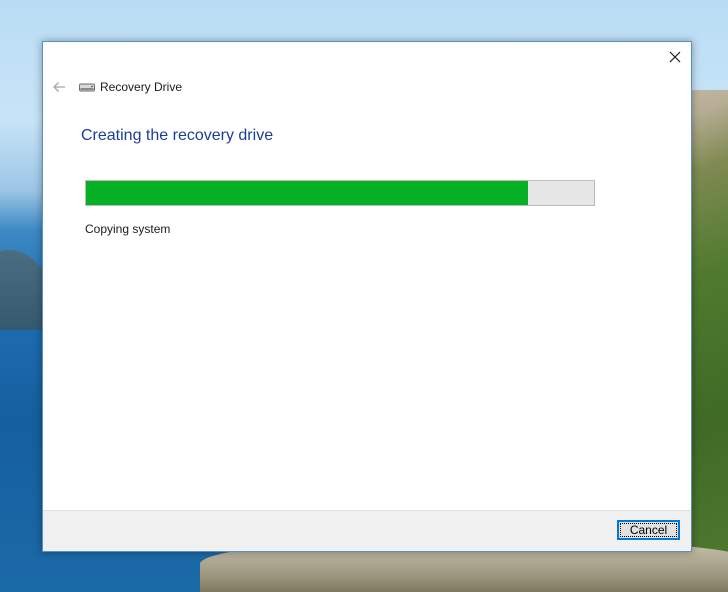 The width and height of the screenshot is (728, 592). What do you see at coordinates (367, 530) in the screenshot?
I see `dialog-footer: Cancel` at bounding box center [367, 530].